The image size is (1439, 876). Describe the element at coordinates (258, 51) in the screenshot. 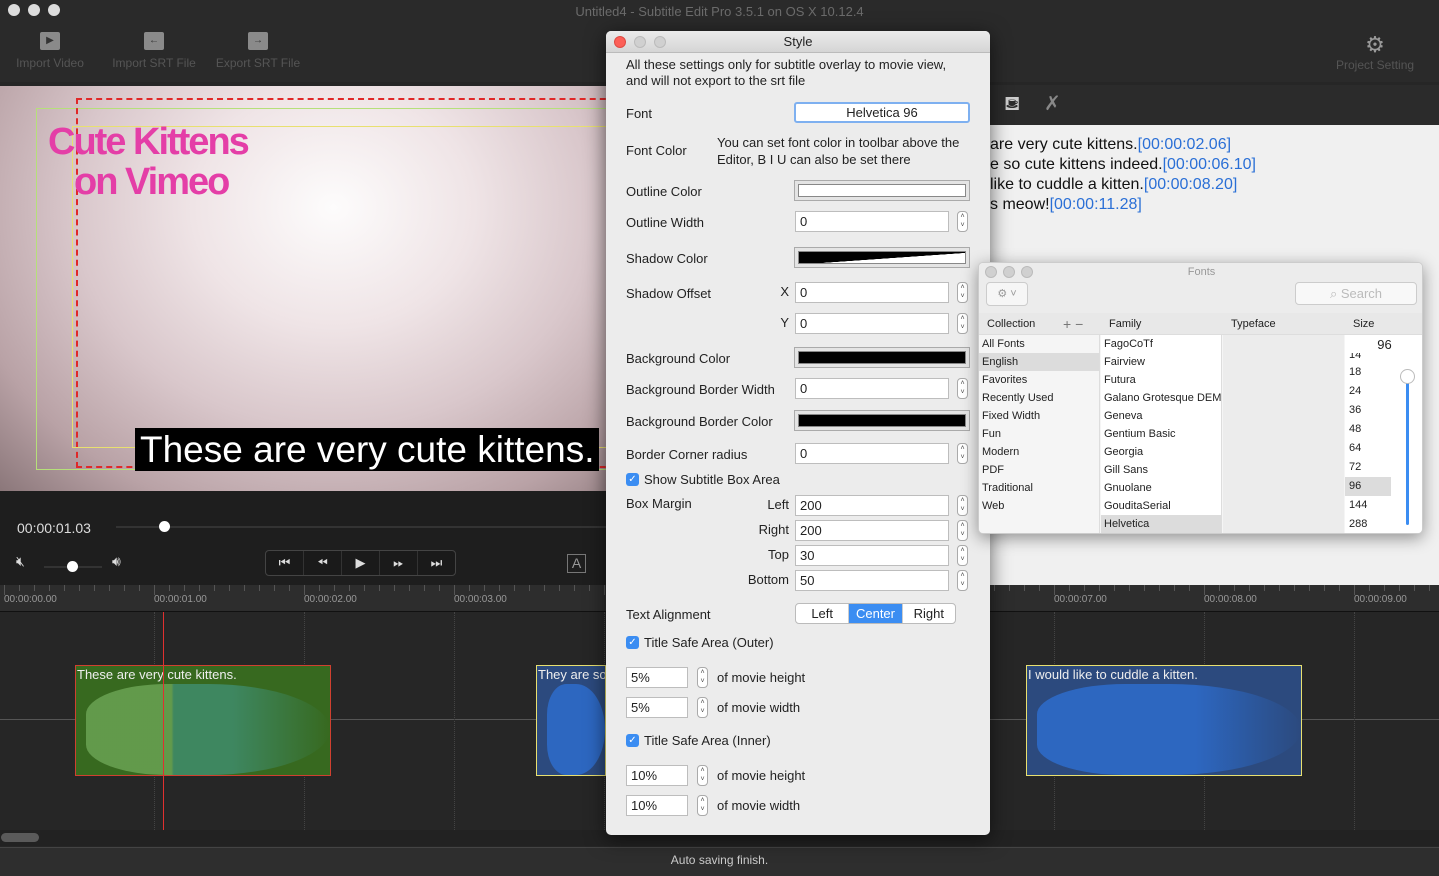

I see `export-srt-button: → Export SRT File` at that location.